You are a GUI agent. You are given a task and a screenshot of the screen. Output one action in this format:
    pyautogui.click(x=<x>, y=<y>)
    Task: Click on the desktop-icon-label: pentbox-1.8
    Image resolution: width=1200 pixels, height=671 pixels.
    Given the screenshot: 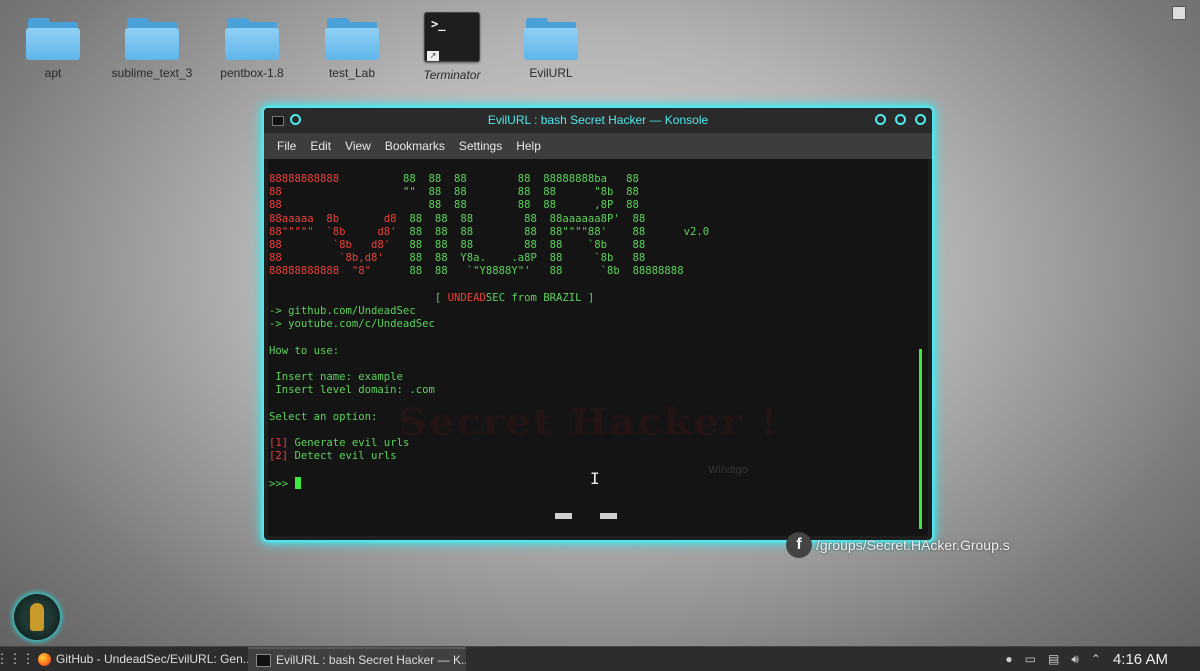 What is the action you would take?
    pyautogui.click(x=252, y=73)
    